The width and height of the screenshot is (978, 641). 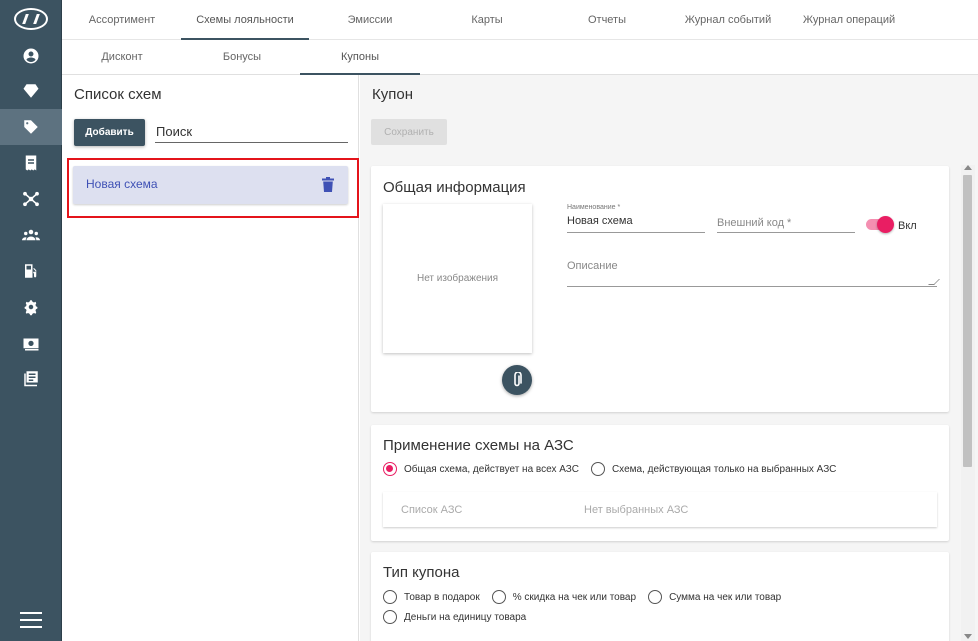 I want to click on list-icon, so click(x=31, y=378).